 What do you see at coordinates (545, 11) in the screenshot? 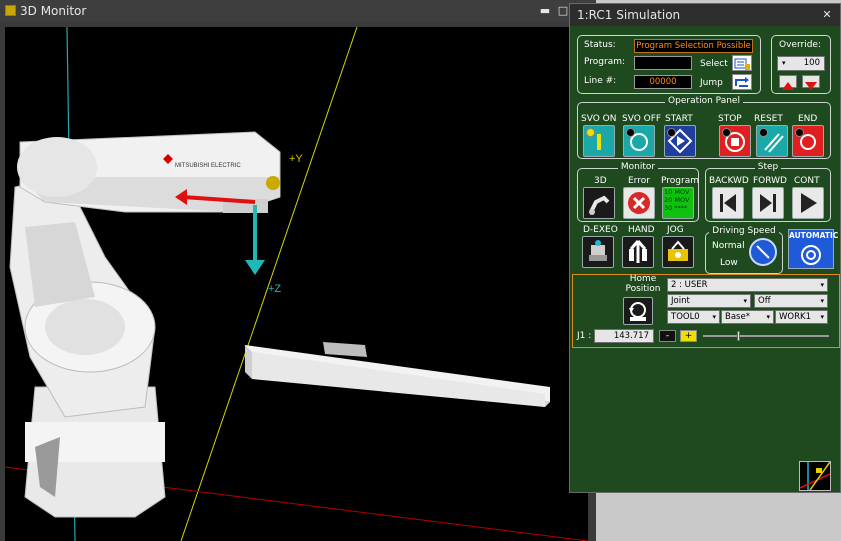
I see `minimize-icon: ▬` at bounding box center [545, 11].